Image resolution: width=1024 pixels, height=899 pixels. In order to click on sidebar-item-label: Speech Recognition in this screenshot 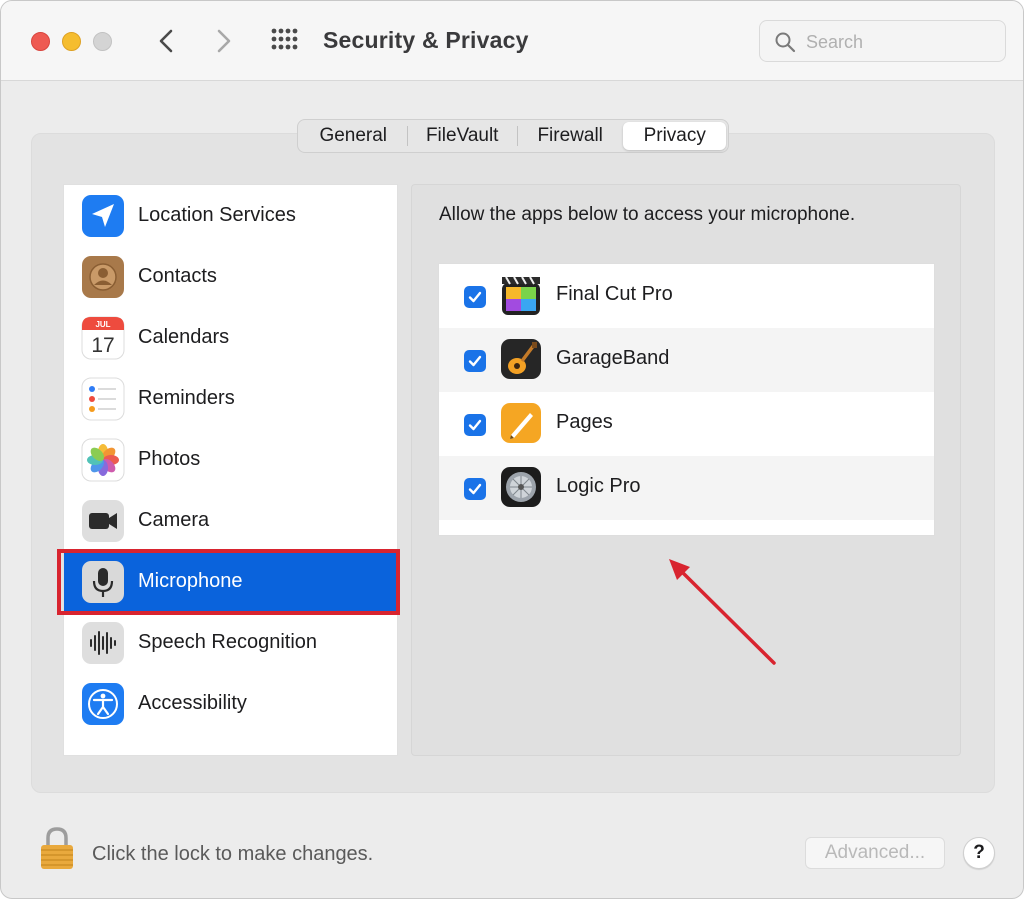, I will do `click(228, 642)`.